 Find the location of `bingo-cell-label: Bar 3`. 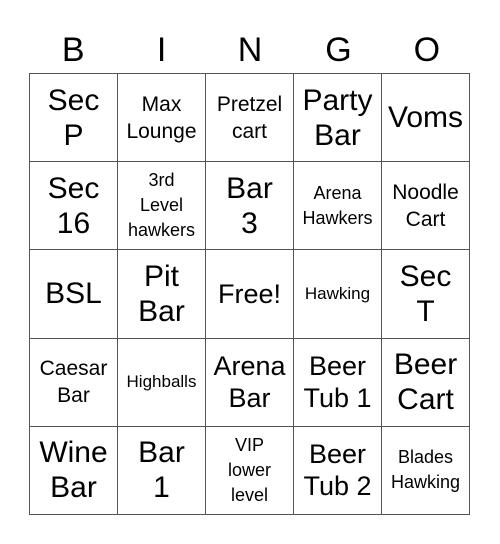

bingo-cell-label: Bar 3 is located at coordinates (249, 205).